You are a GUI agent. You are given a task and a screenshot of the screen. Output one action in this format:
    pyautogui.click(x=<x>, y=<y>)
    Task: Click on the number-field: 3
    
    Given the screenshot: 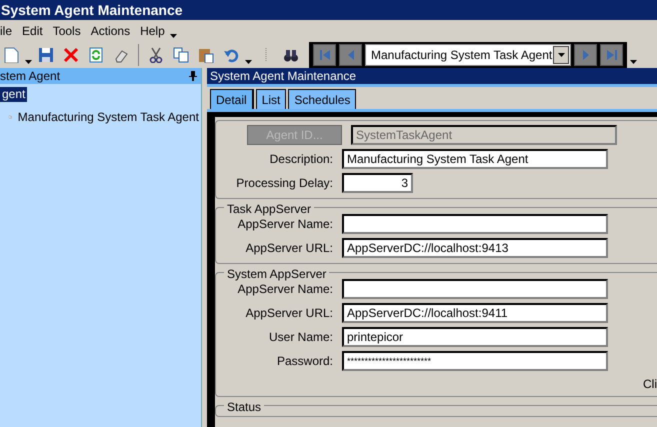 What is the action you would take?
    pyautogui.click(x=377, y=183)
    